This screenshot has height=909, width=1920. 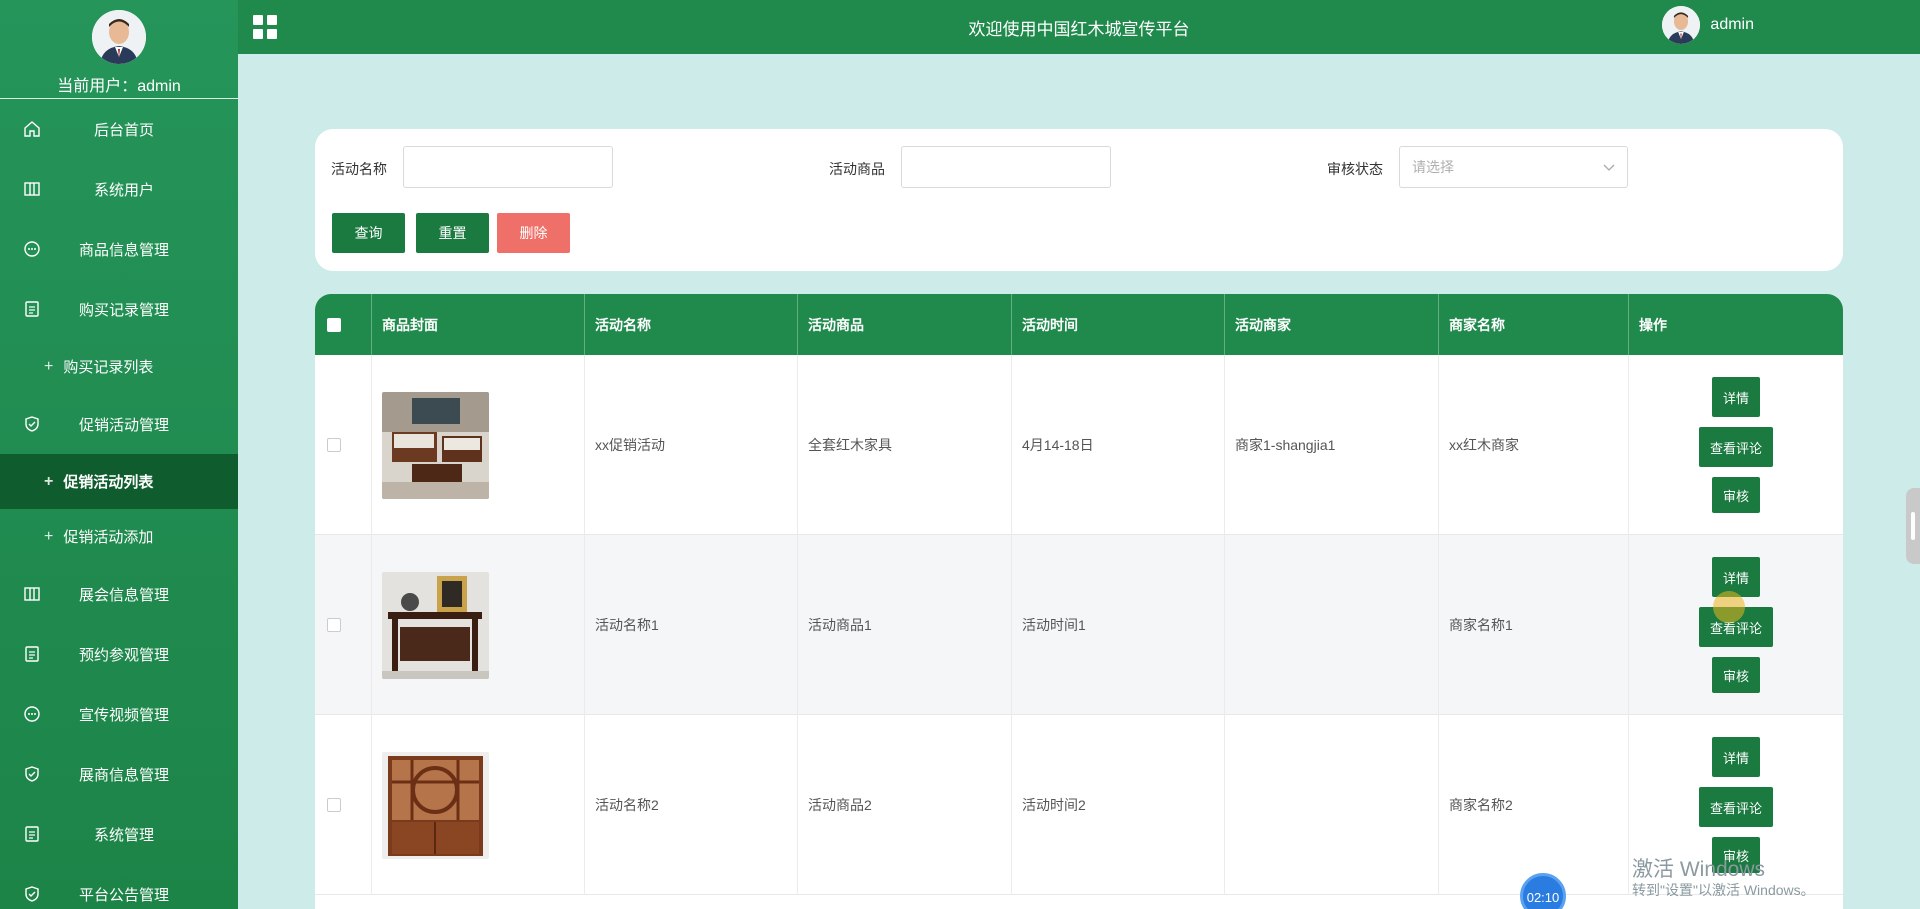 I want to click on merchant-name-cell: xx红木商家, so click(x=1534, y=445).